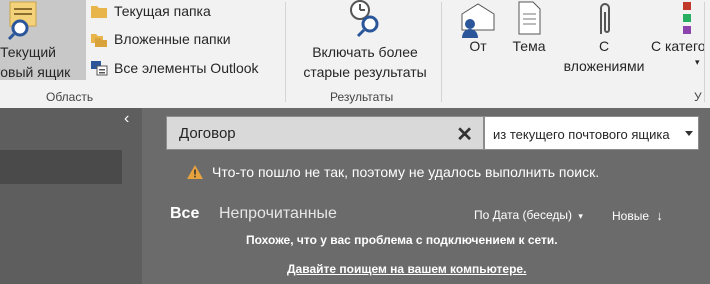  I want to click on current-mailbox-line2: товый ящик, so click(35, 72).